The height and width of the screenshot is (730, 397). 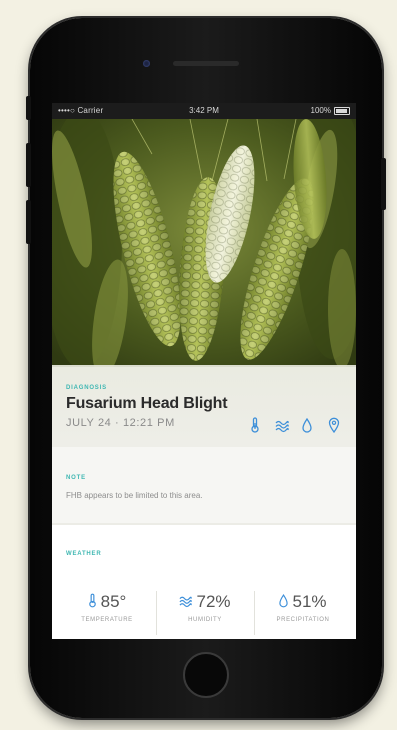 What do you see at coordinates (320, 110) in the screenshot?
I see `battery-percent: 100%` at bounding box center [320, 110].